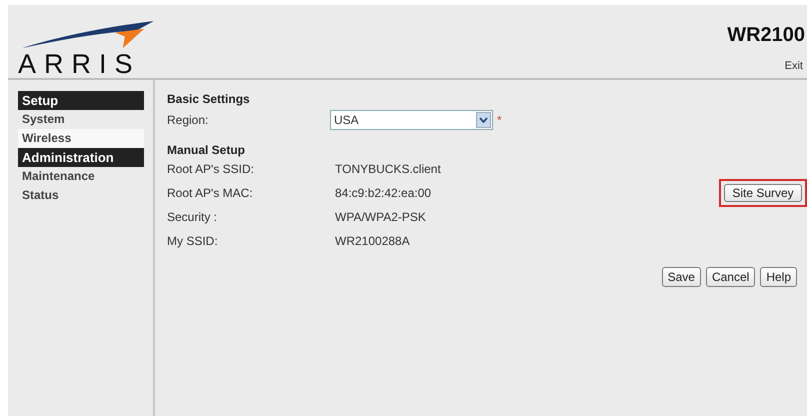  Describe the element at coordinates (499, 120) in the screenshot. I see `required-mark: *` at that location.